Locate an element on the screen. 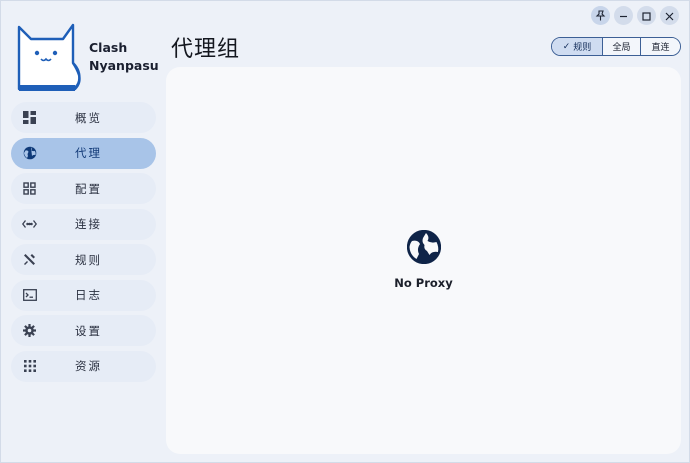  close-button is located at coordinates (669, 15).